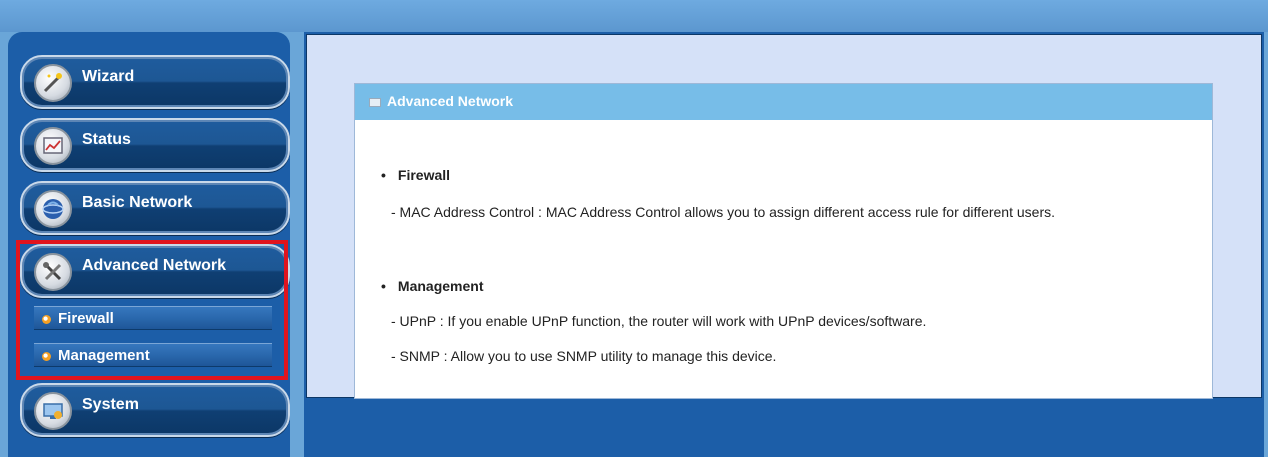  What do you see at coordinates (86, 318) in the screenshot?
I see `subnav-firewall-label: Firewall` at bounding box center [86, 318].